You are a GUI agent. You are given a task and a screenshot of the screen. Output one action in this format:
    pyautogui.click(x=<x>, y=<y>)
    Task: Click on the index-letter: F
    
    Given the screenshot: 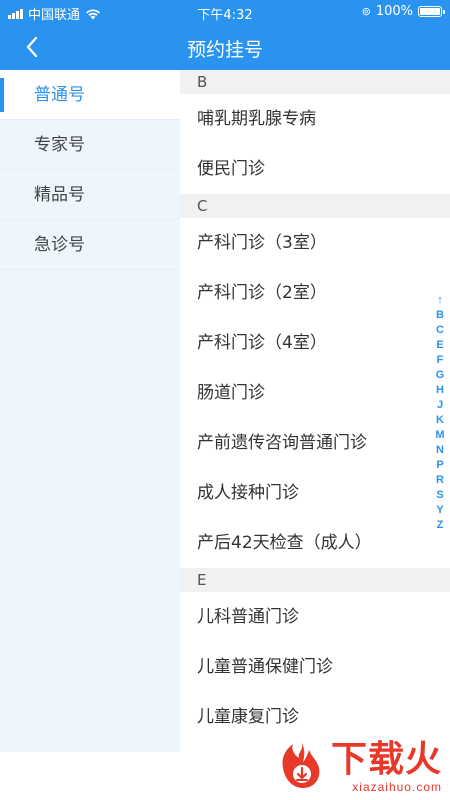 What is the action you would take?
    pyautogui.click(x=440, y=360)
    